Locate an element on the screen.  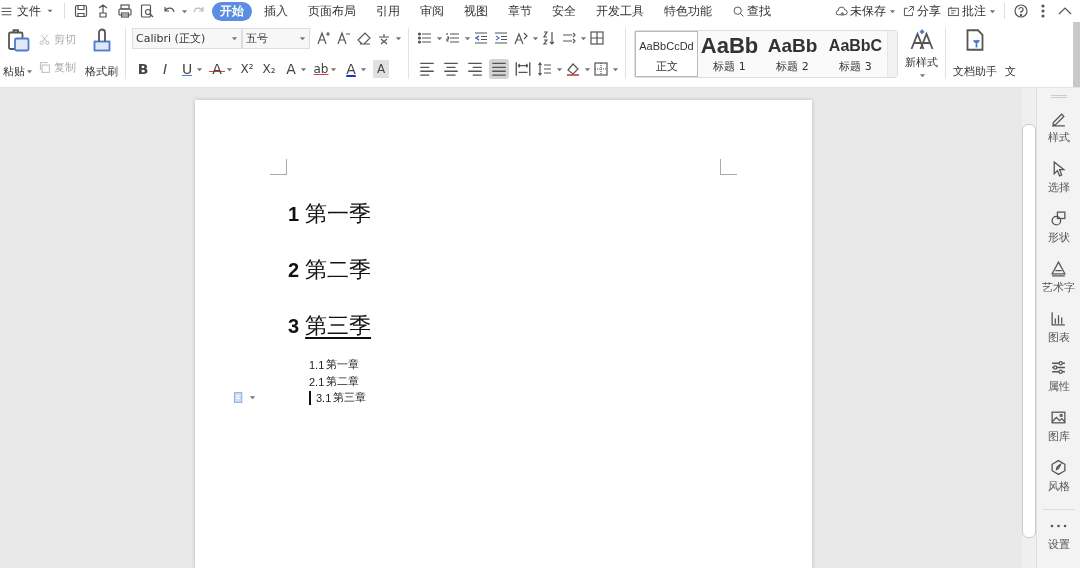
gallery-scrollbar is located at coordinates (892, 53).